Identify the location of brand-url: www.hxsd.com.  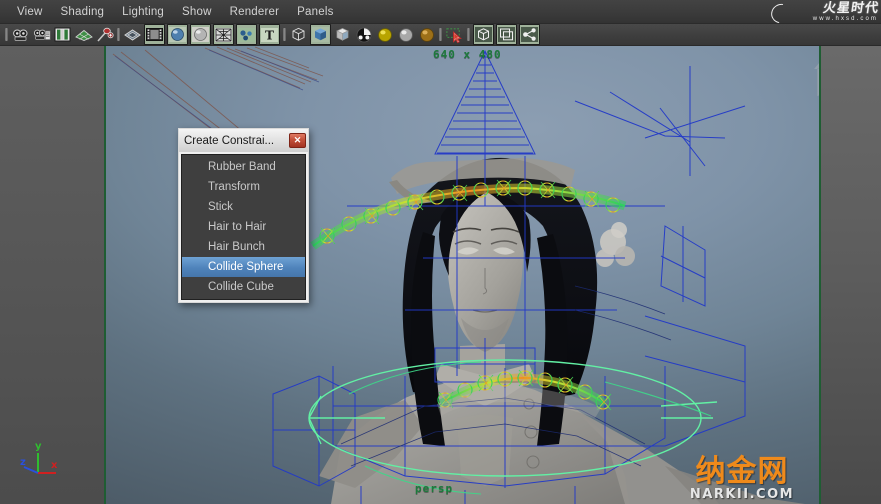
(845, 19).